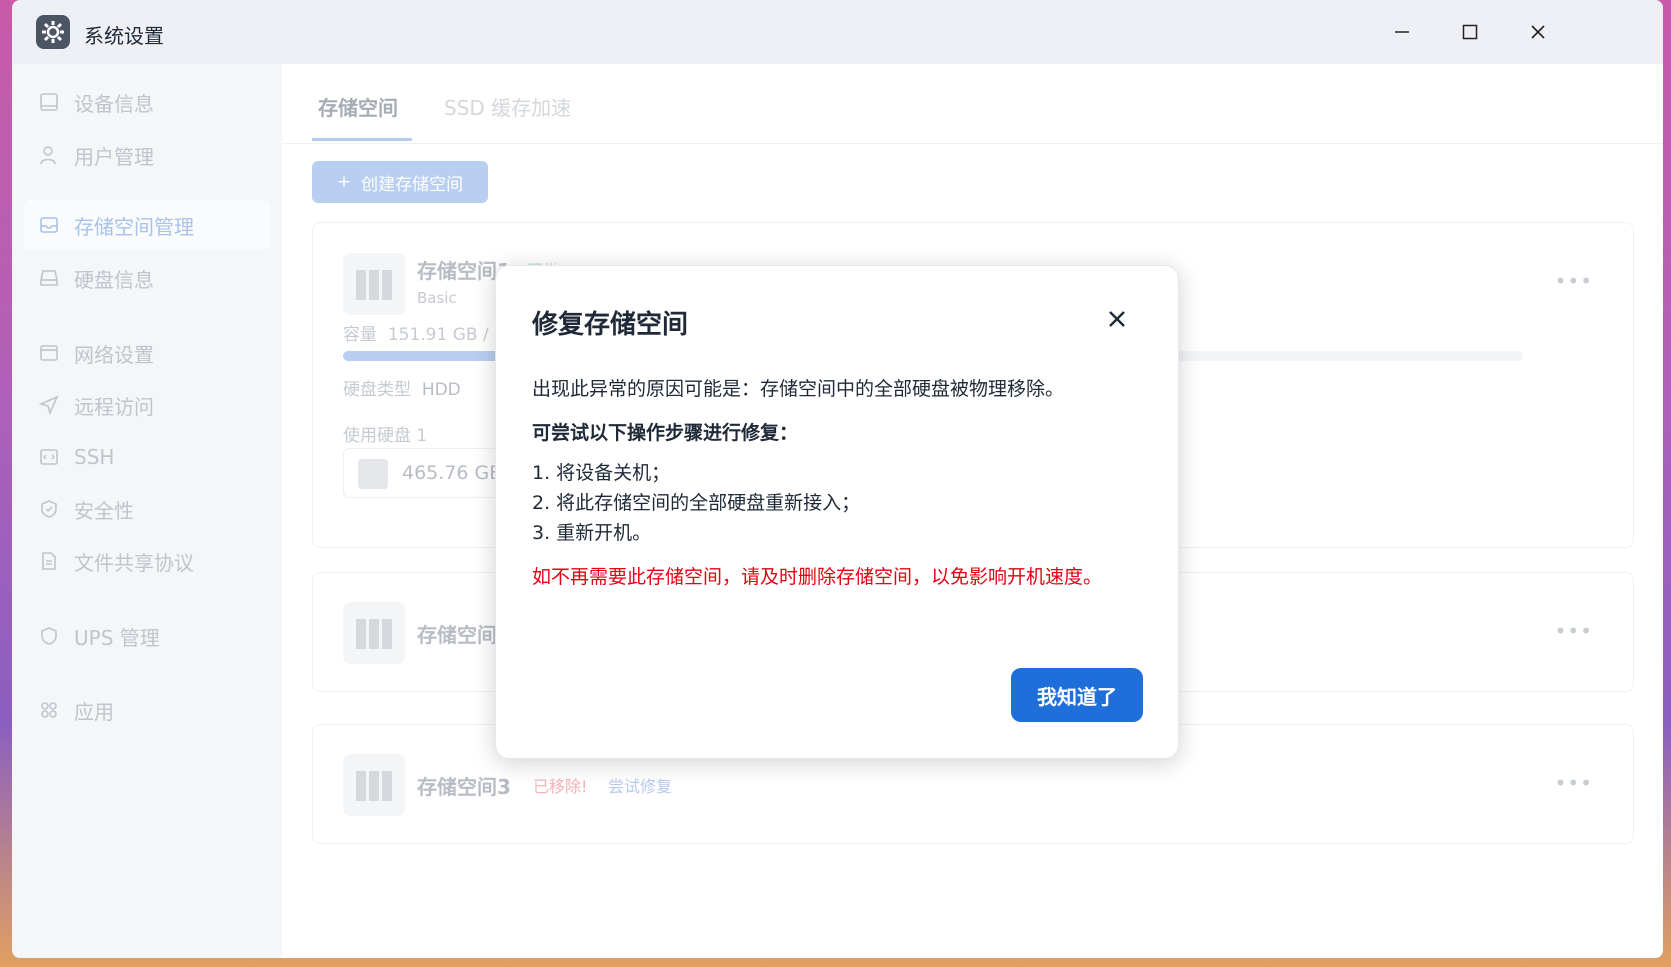 The width and height of the screenshot is (1671, 967). What do you see at coordinates (49, 457) in the screenshot?
I see `code-icon` at bounding box center [49, 457].